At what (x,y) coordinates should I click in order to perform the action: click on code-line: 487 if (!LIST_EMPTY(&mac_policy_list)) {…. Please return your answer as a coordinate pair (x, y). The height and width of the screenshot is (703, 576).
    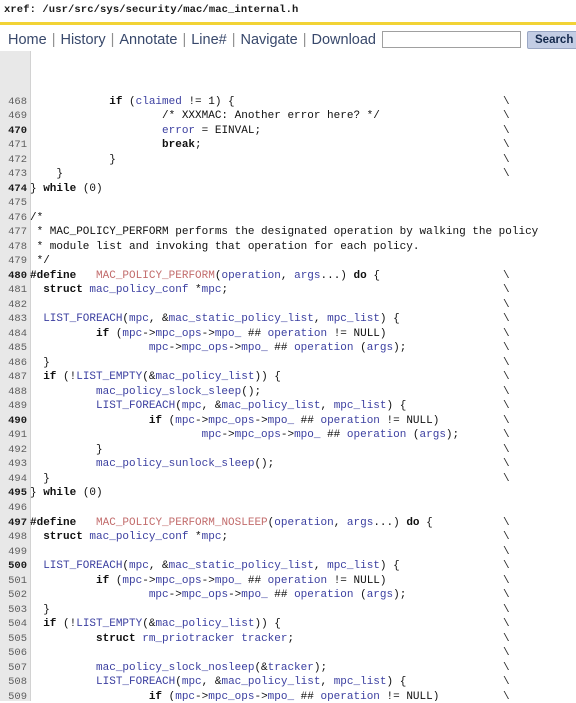
    Looking at the image, I should click on (288, 377).